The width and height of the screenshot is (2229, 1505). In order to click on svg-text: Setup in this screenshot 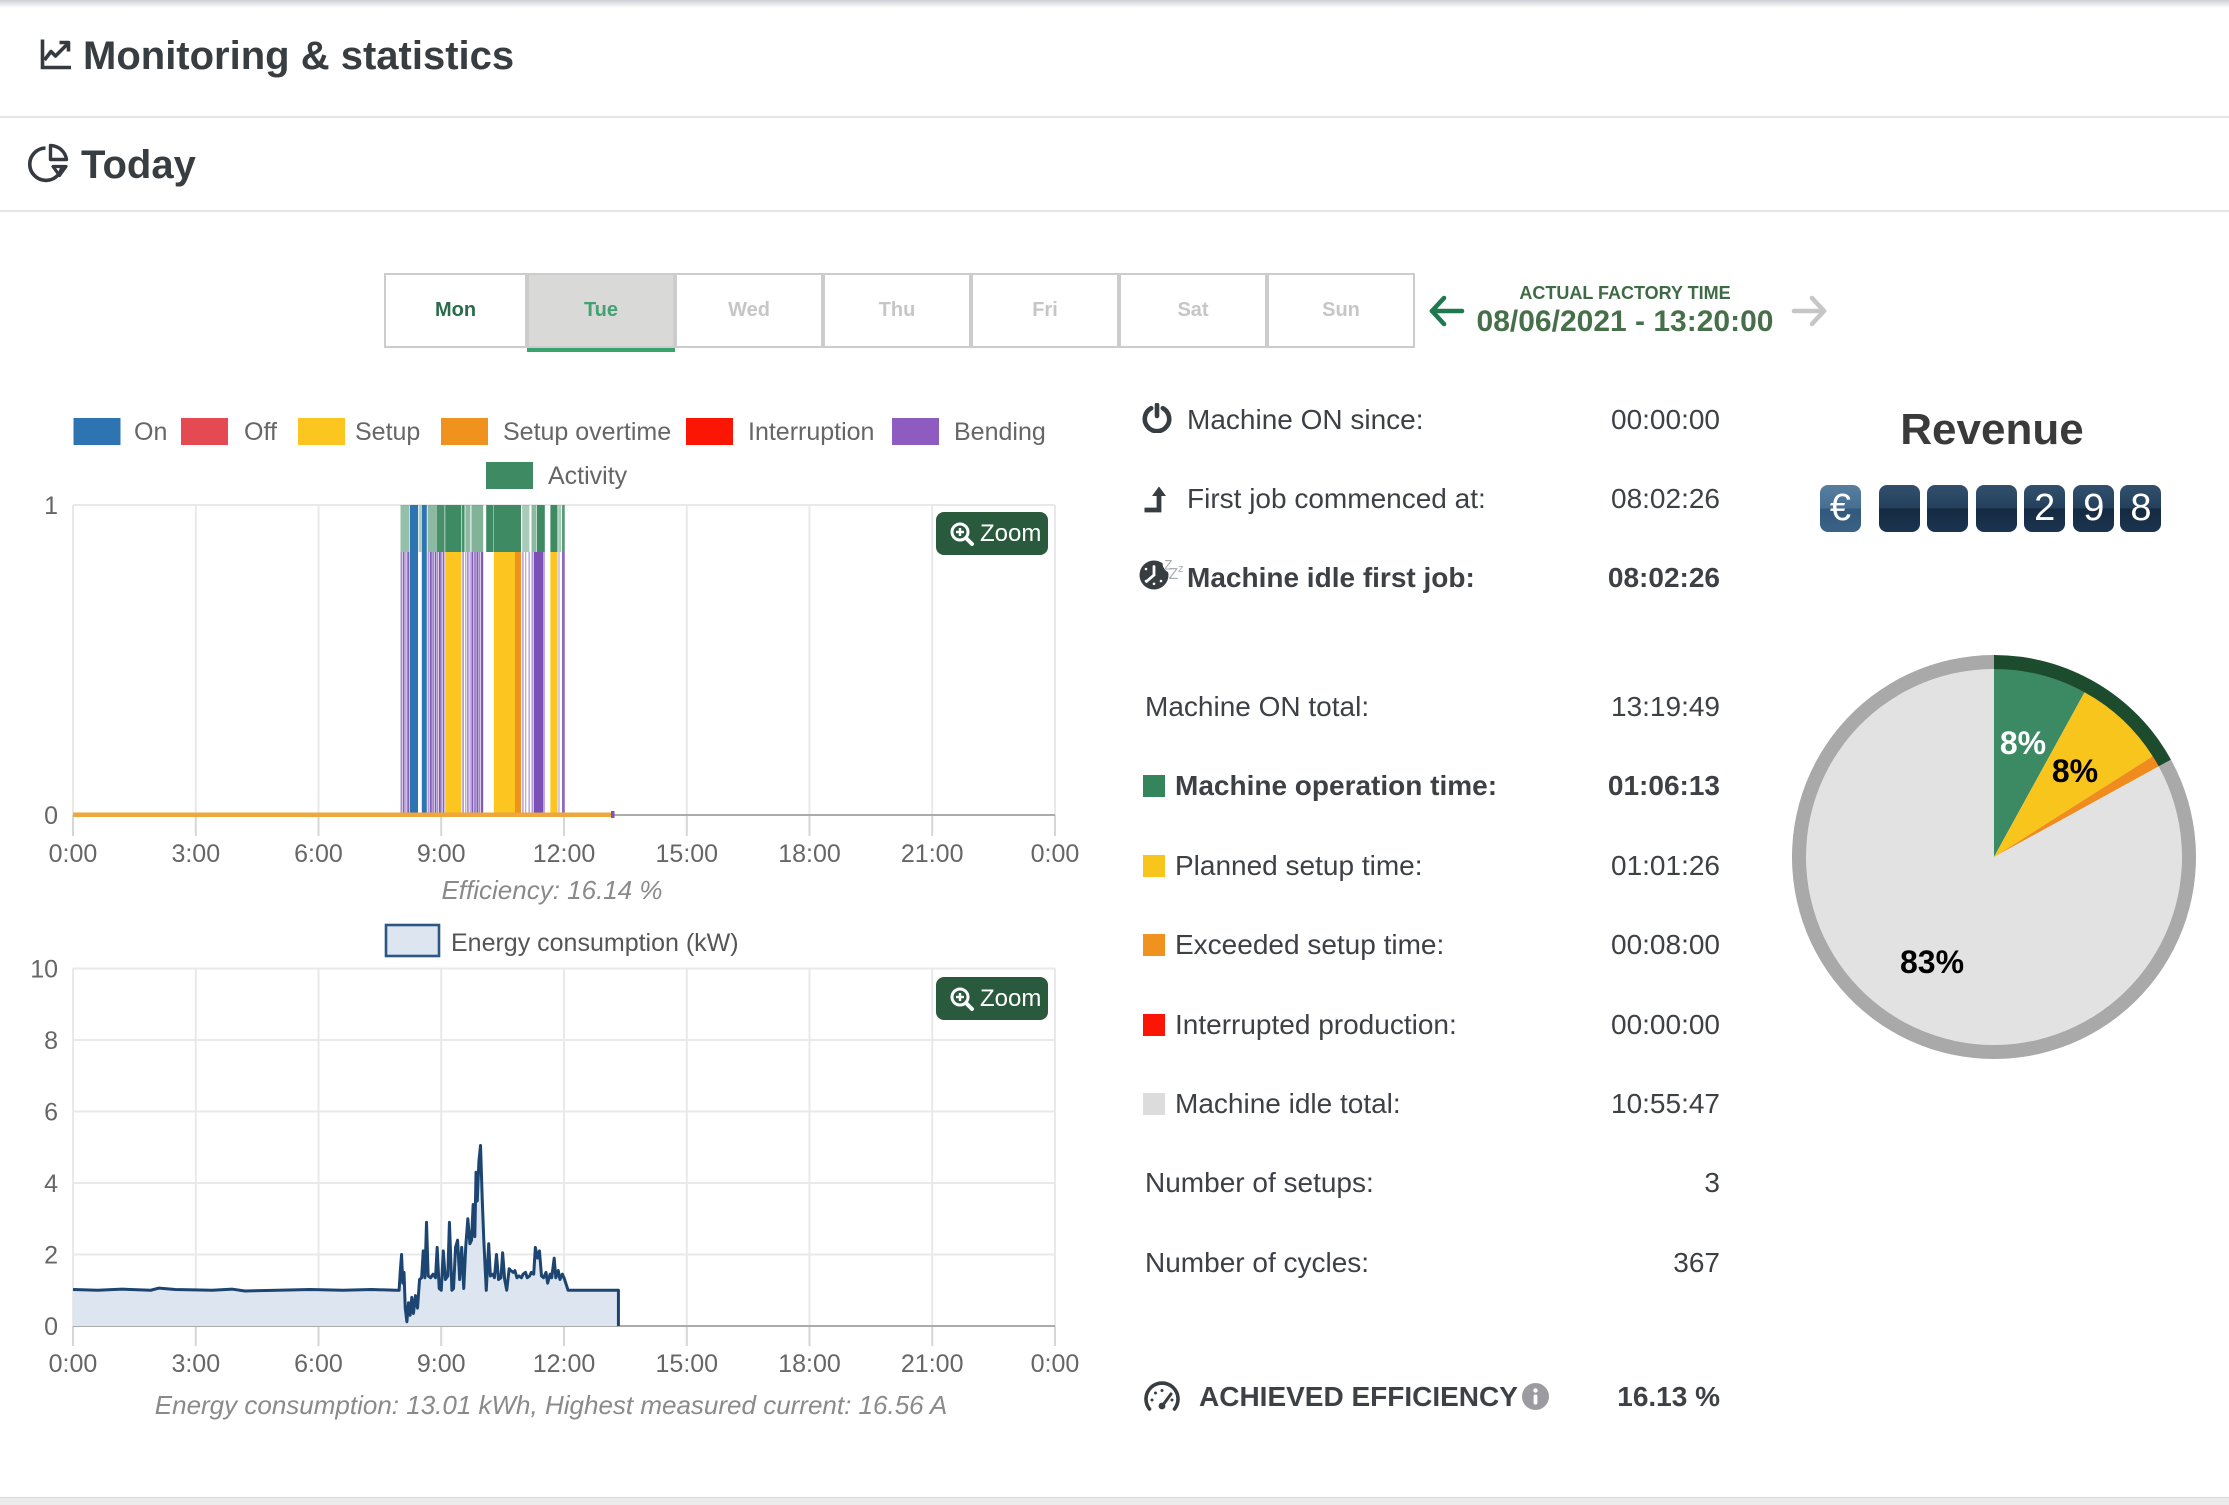, I will do `click(387, 432)`.